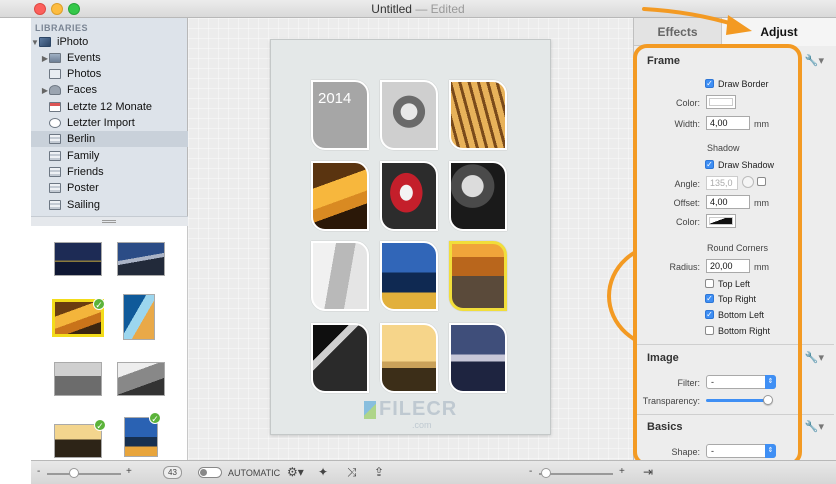 Image resolution: width=836 pixels, height=484 pixels. I want to click on transparency-label: Transparency:, so click(671, 401).